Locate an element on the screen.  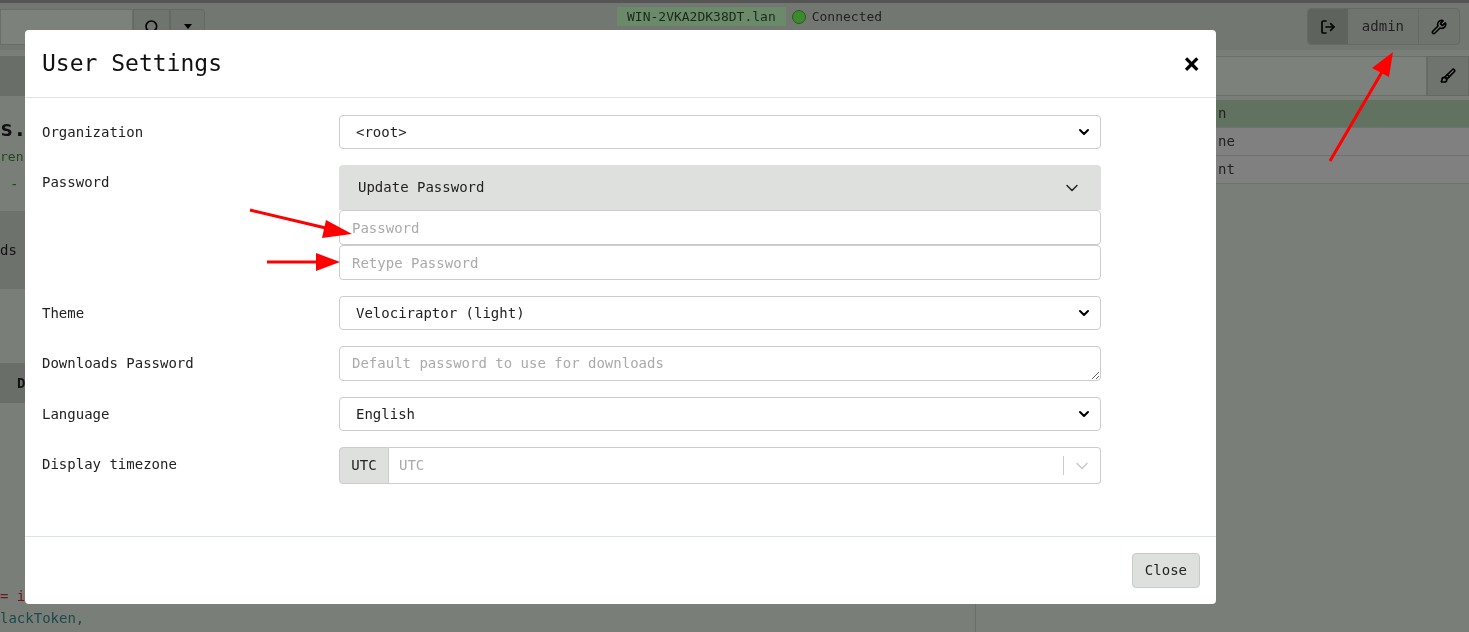
logout-button is located at coordinates (1327, 26).